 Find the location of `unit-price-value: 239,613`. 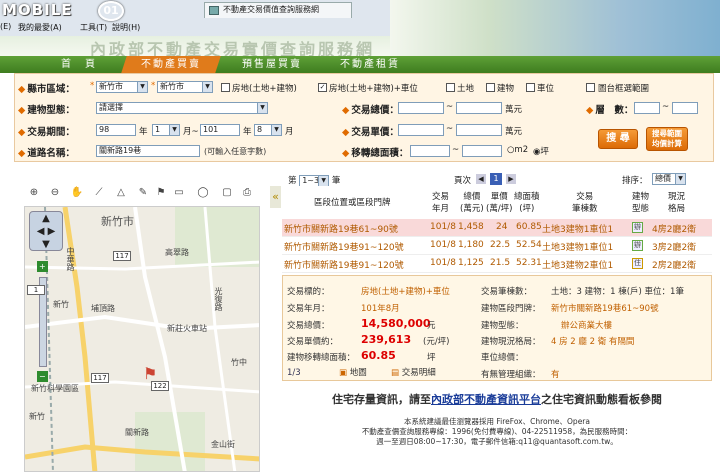

unit-price-value: 239,613 is located at coordinates (386, 339).